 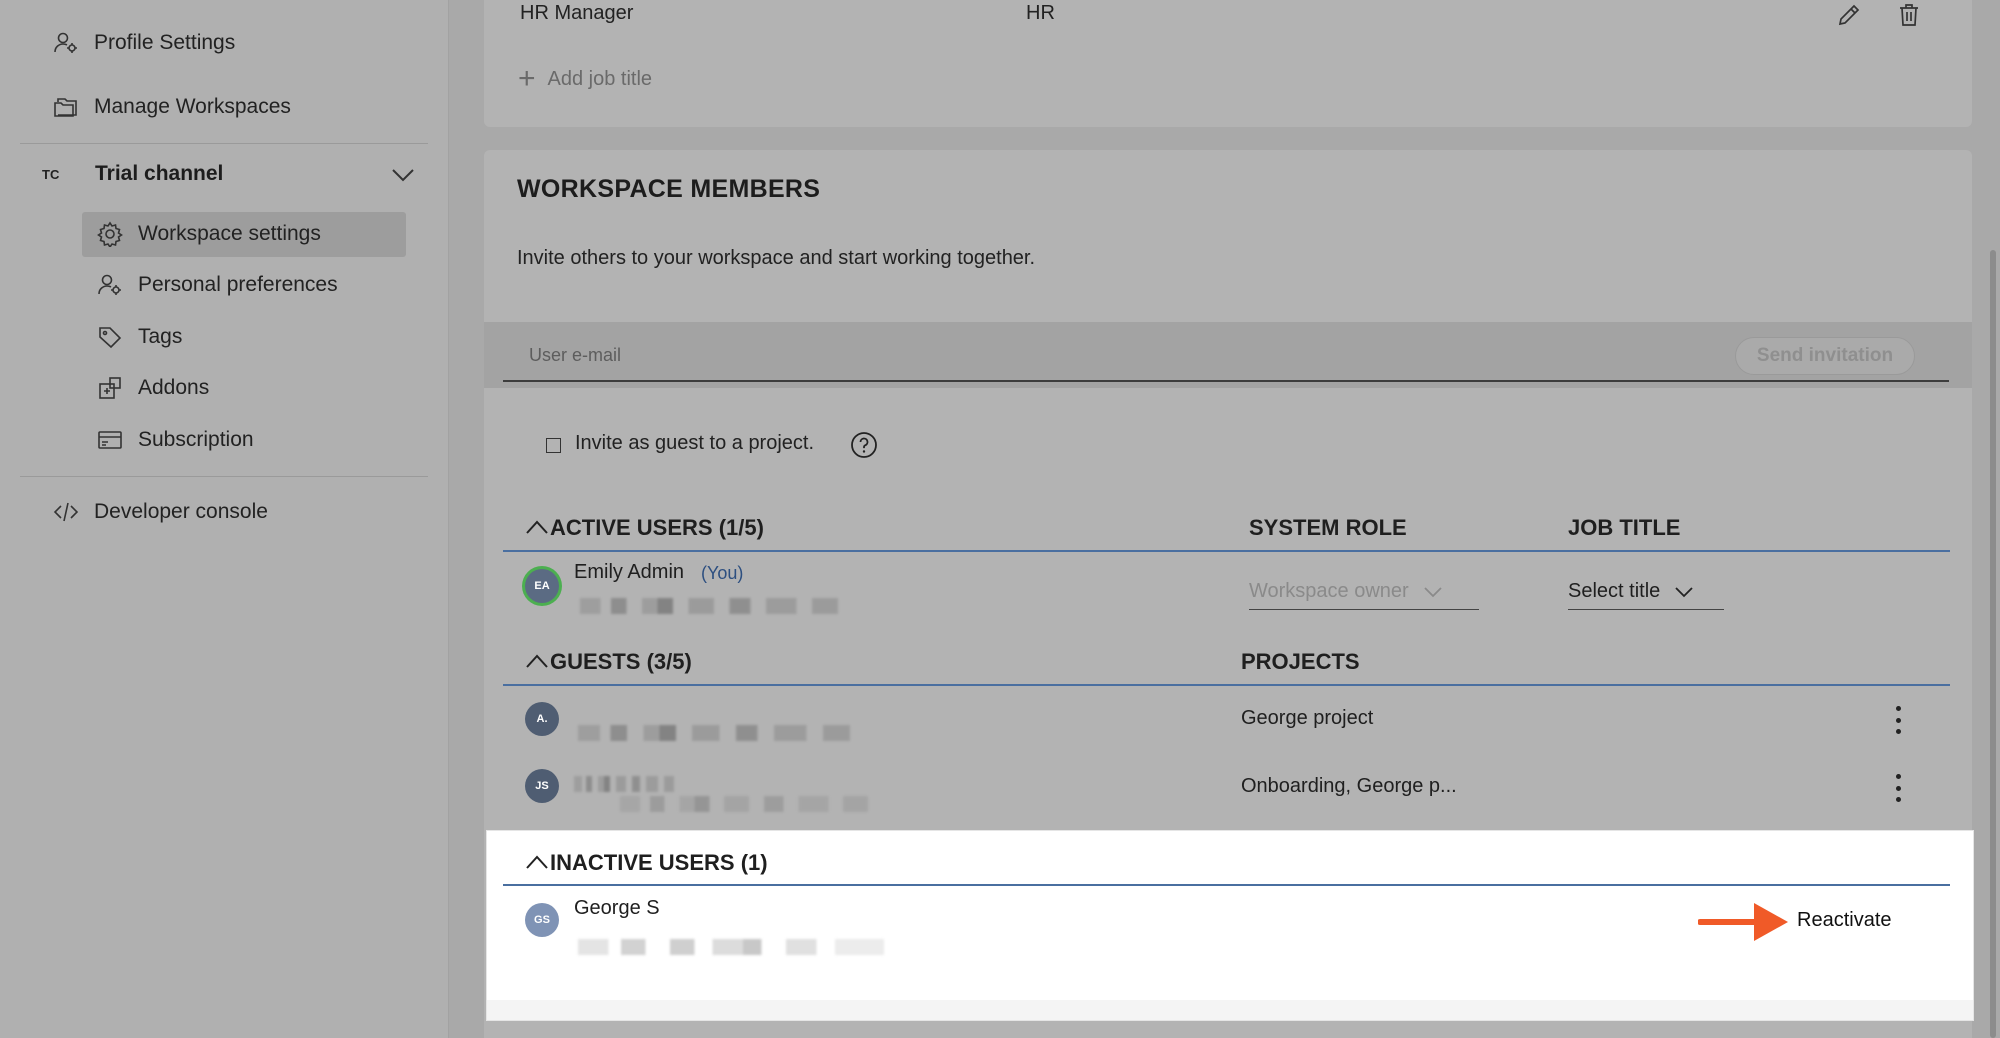 I want to click on sidebar-item-label: Manage Workspaces, so click(x=192, y=106).